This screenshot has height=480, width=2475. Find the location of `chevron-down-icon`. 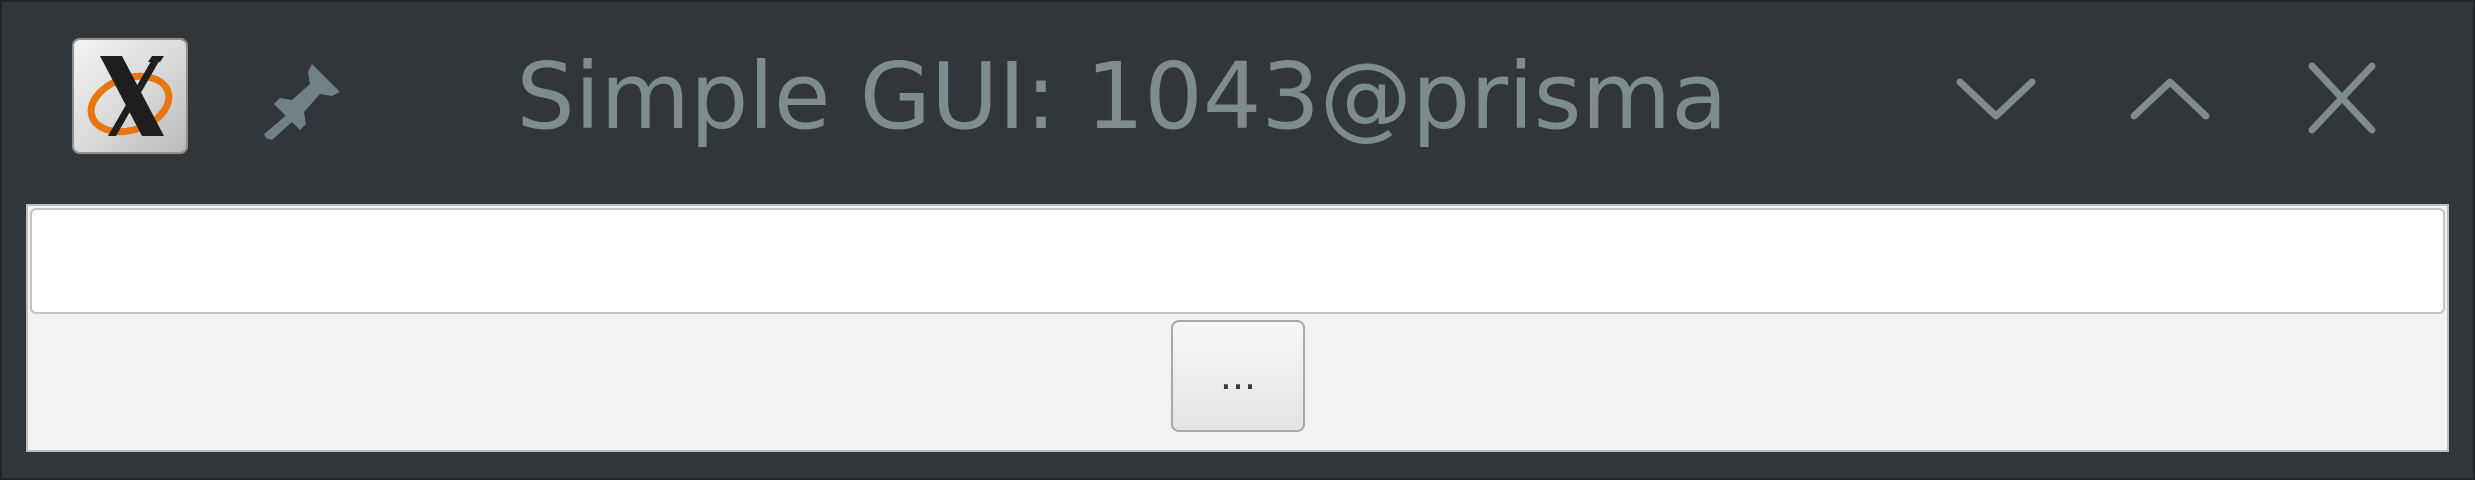

chevron-down-icon is located at coordinates (1996, 99).